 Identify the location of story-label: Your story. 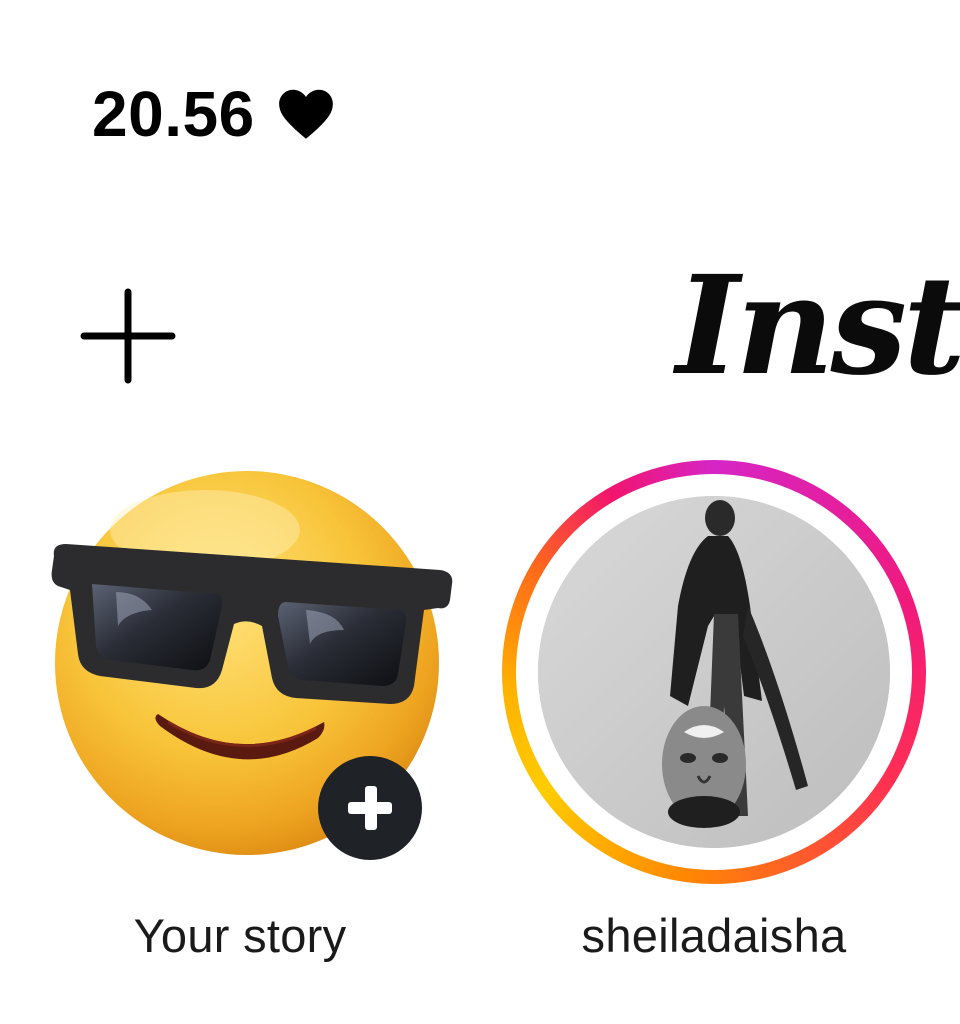
(240, 935).